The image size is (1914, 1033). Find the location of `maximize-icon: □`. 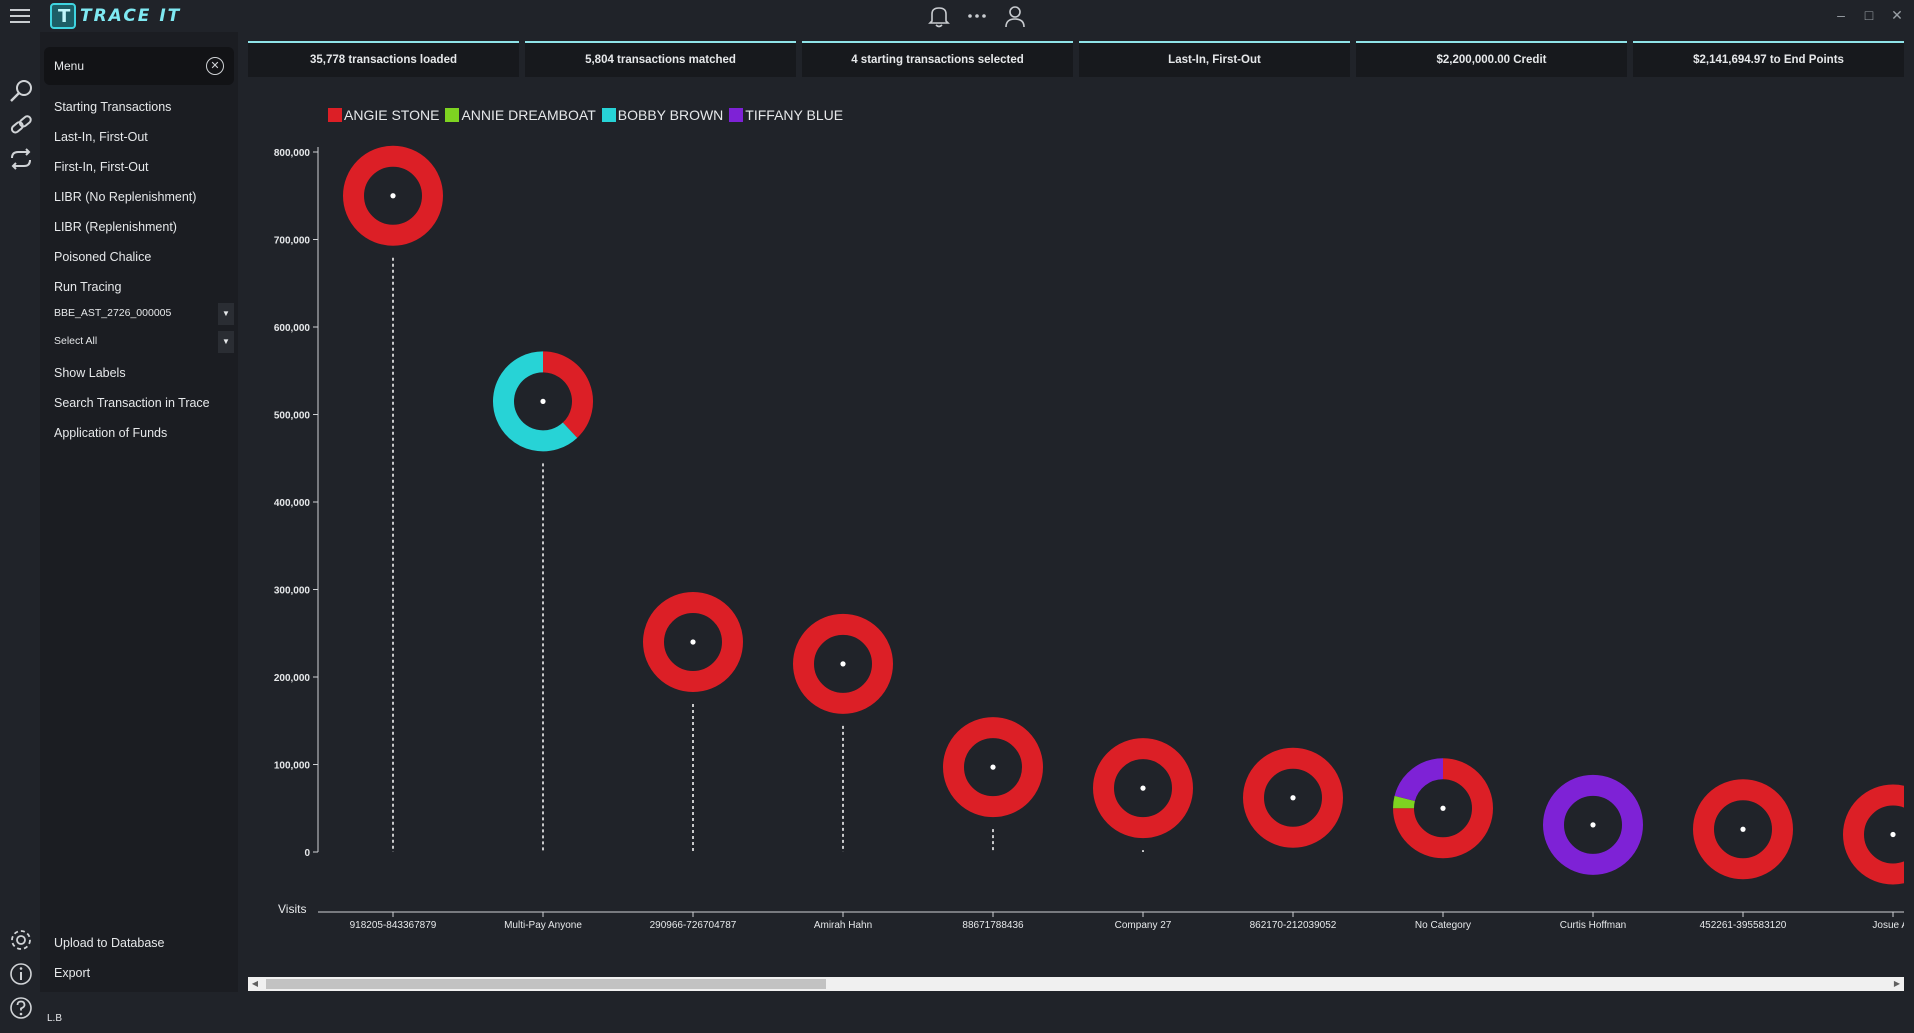

maximize-icon: □ is located at coordinates (1869, 15).